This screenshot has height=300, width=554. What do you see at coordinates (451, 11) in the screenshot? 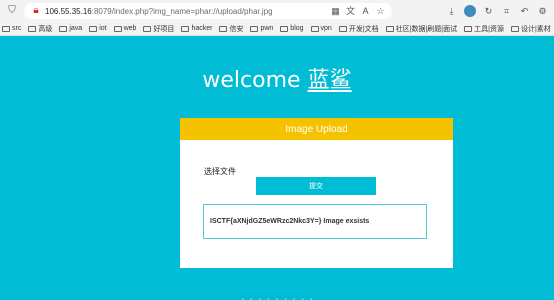
I see `download-icon: ⤓` at bounding box center [451, 11].